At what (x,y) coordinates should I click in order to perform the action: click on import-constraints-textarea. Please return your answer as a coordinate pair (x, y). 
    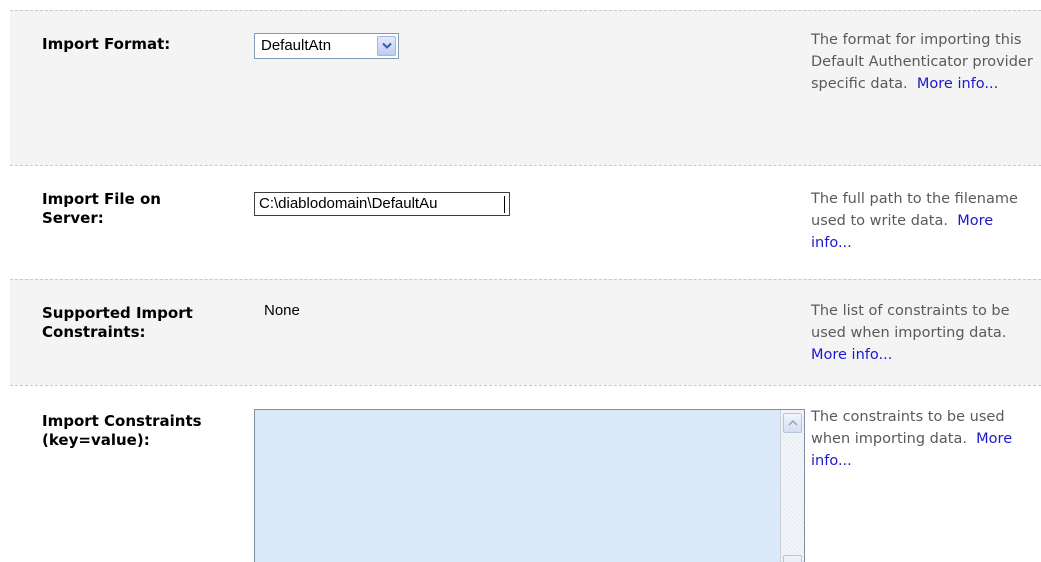
    Looking at the image, I should click on (529, 485).